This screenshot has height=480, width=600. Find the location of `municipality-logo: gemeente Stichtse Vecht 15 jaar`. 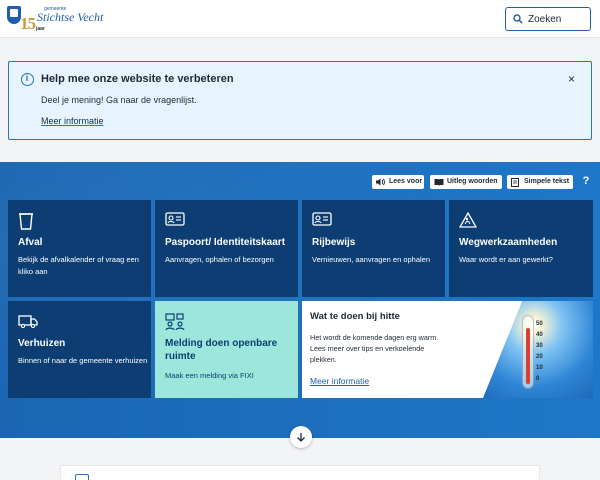

municipality-logo: gemeente Stichtse Vecht 15 jaar is located at coordinates (55, 19).